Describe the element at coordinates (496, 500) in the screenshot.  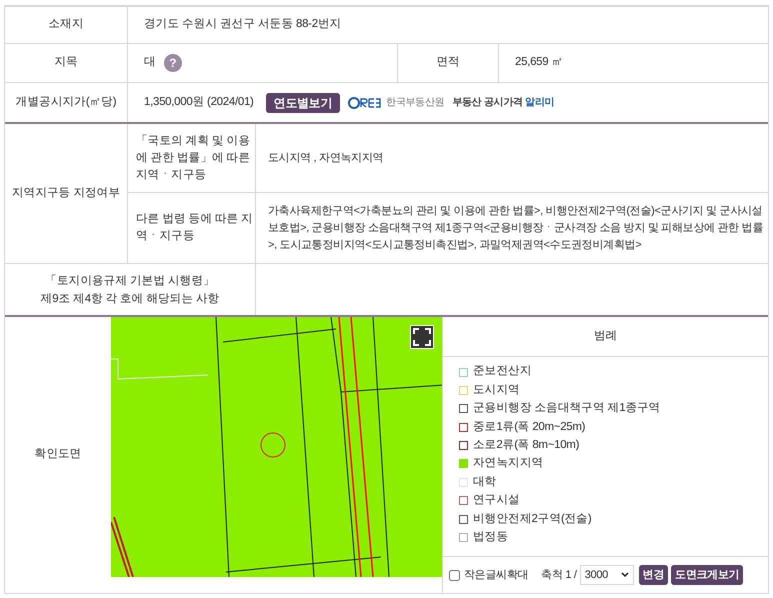
I see `legend-label: 연구시설` at that location.